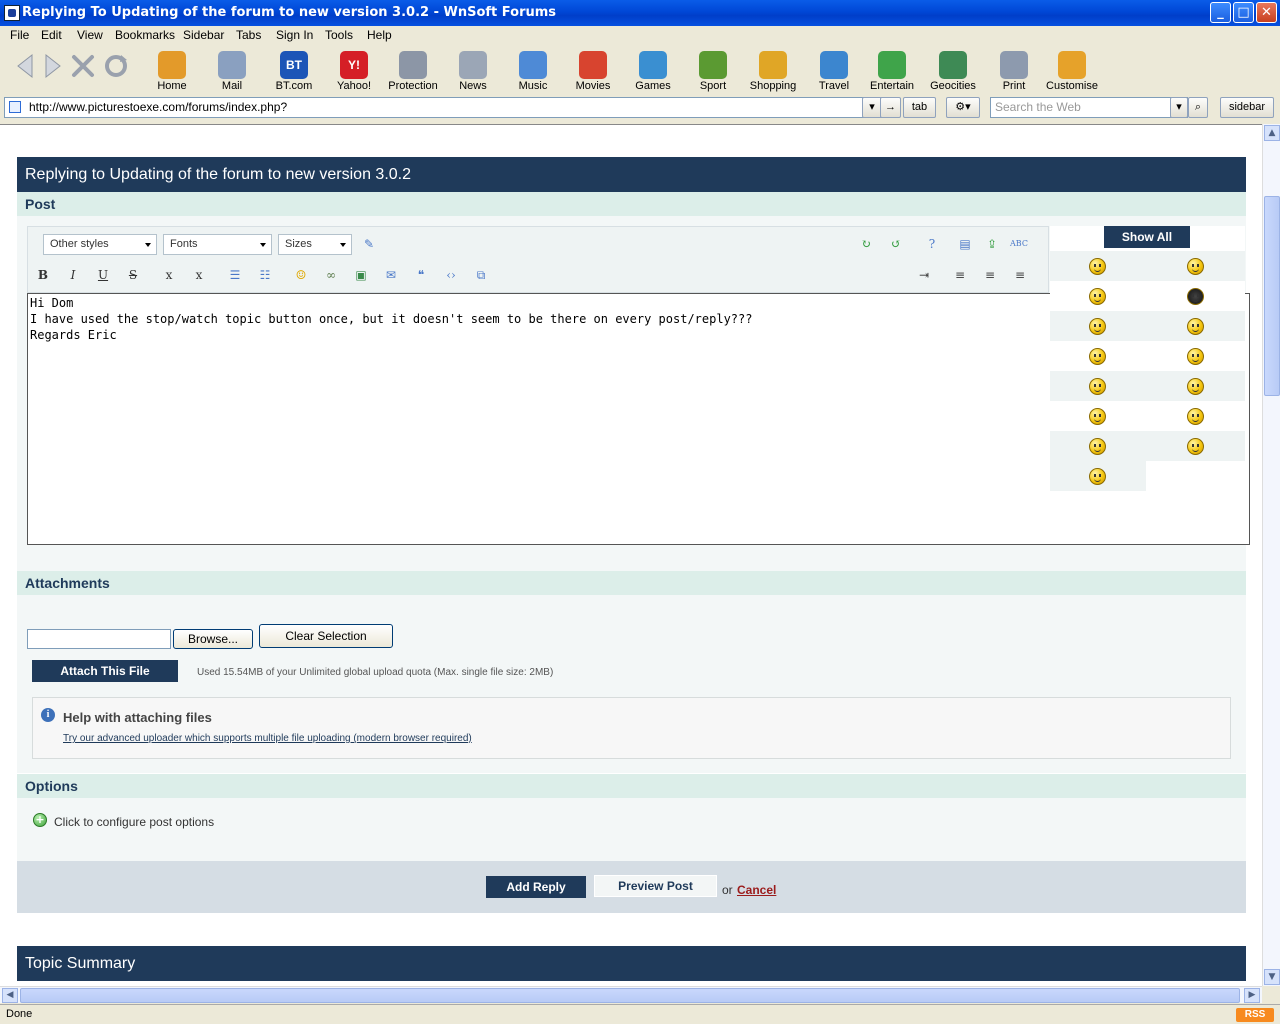 The width and height of the screenshot is (1280, 1024). I want to click on undo-icon: ↻, so click(866, 244).